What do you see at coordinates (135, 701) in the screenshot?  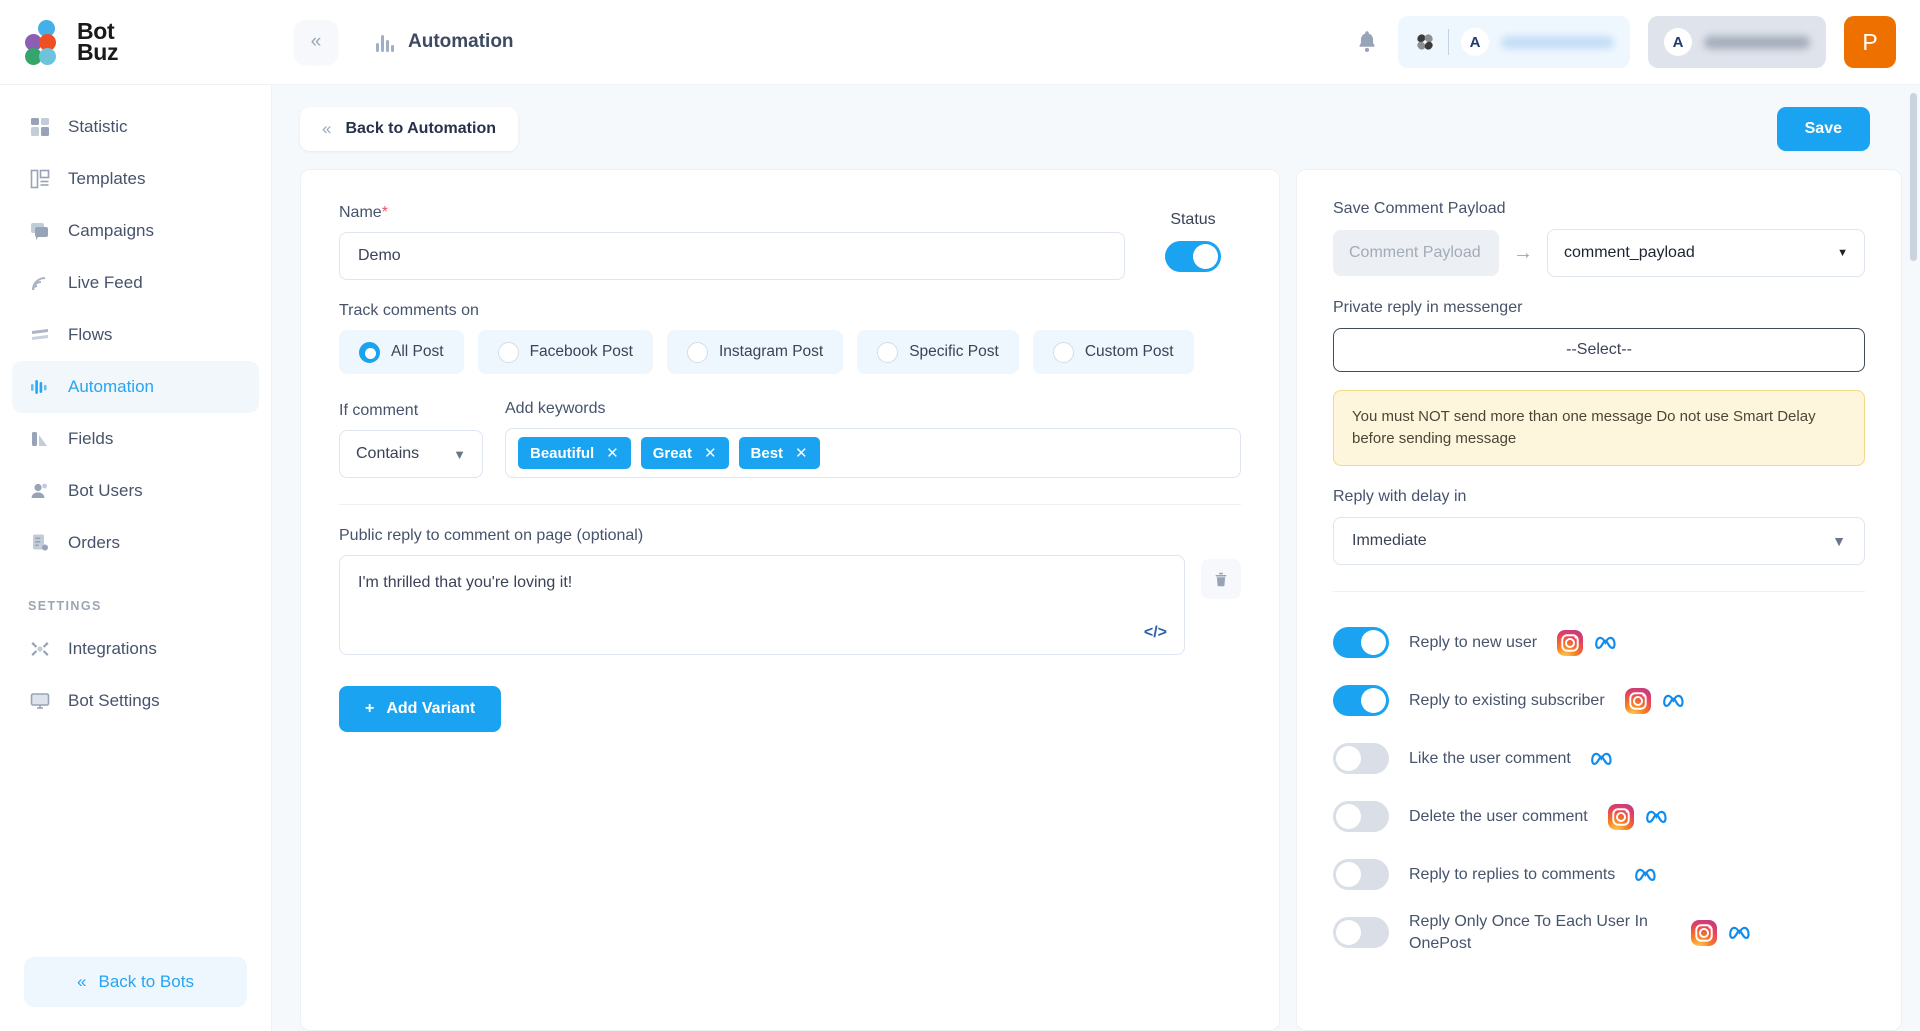 I see `sidebar-item-bot-settings: Bot Settings` at bounding box center [135, 701].